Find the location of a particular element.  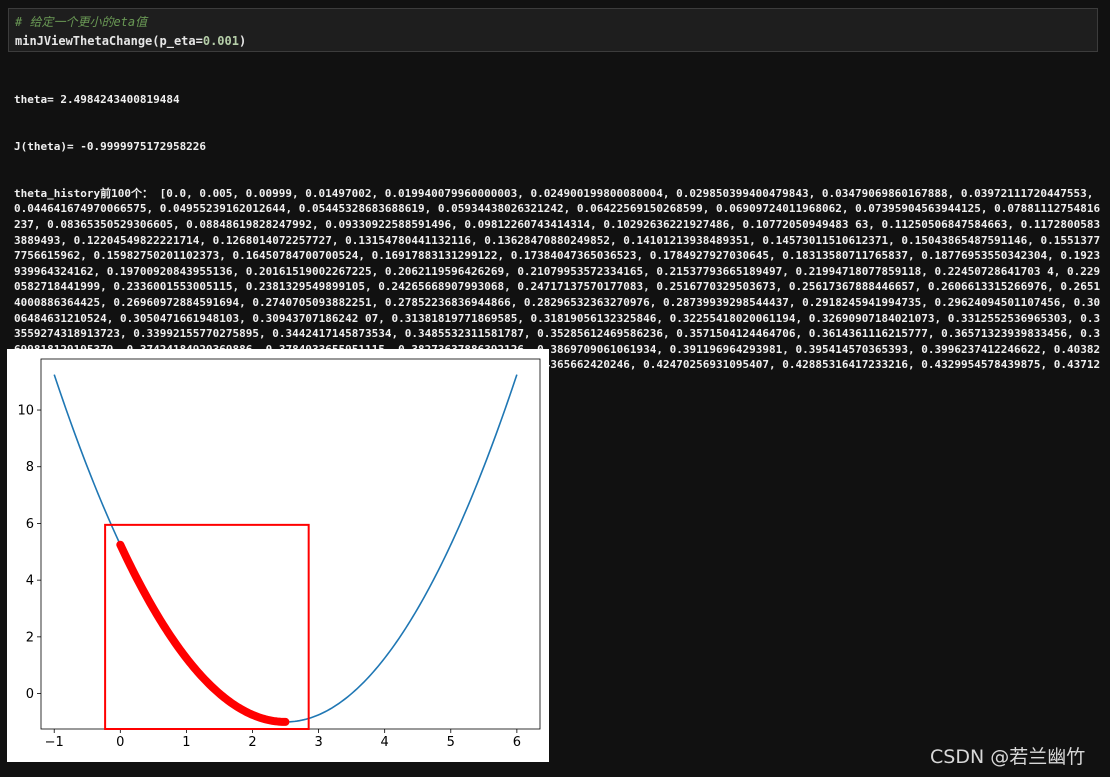

y-tick-label: 10 is located at coordinates (25, 411).